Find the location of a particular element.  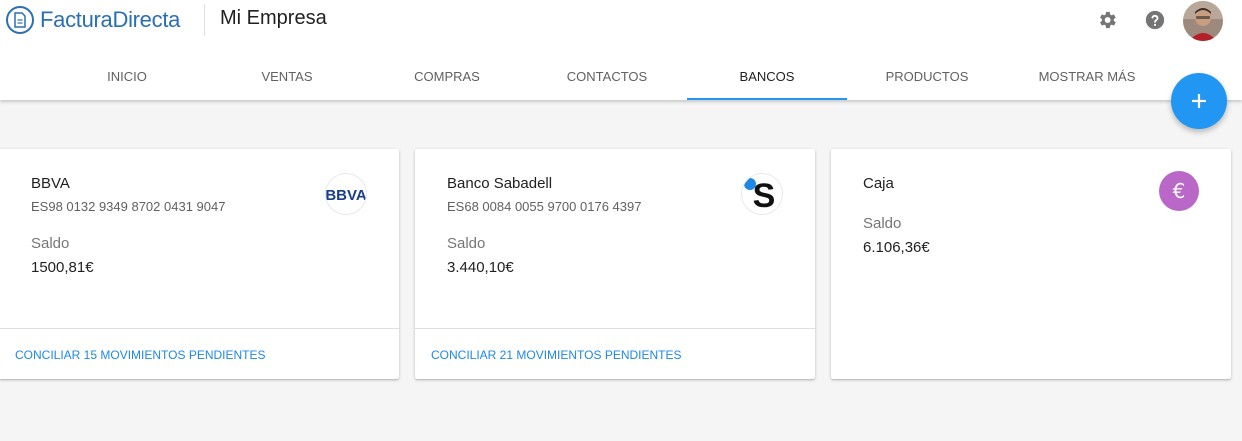

add-account-button is located at coordinates (1199, 101).